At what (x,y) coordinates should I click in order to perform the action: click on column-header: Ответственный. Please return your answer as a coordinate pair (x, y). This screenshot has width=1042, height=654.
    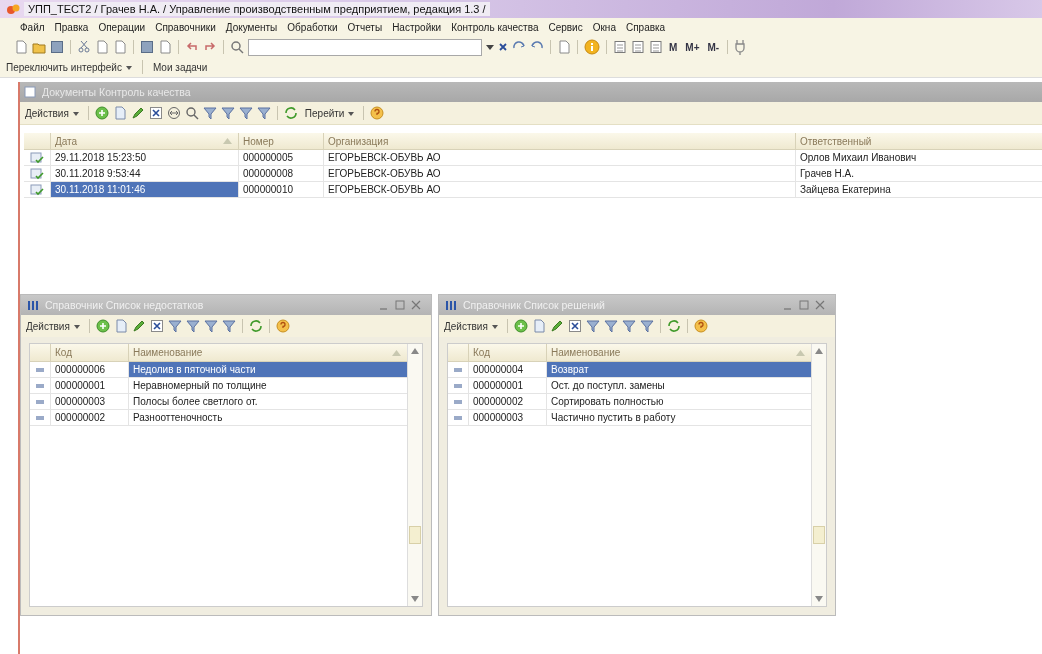
    Looking at the image, I should click on (915, 141).